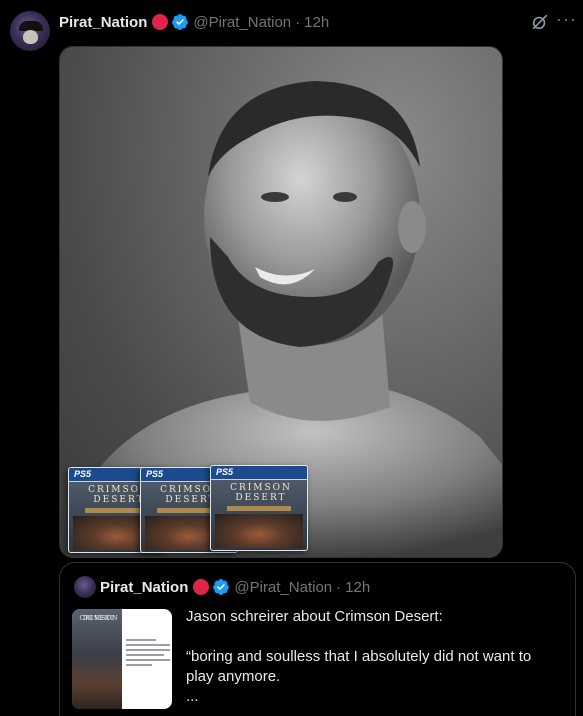  What do you see at coordinates (357, 587) in the screenshot?
I see `quoted-timestamp: 12h` at bounding box center [357, 587].